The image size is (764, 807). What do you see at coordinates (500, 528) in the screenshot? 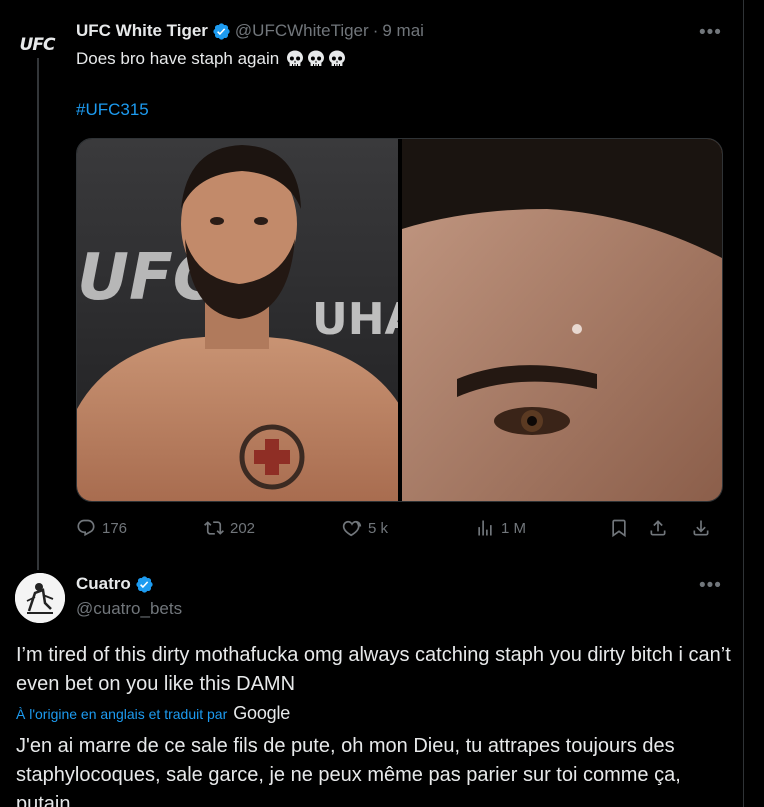
I see `views-button: 1 M` at bounding box center [500, 528].